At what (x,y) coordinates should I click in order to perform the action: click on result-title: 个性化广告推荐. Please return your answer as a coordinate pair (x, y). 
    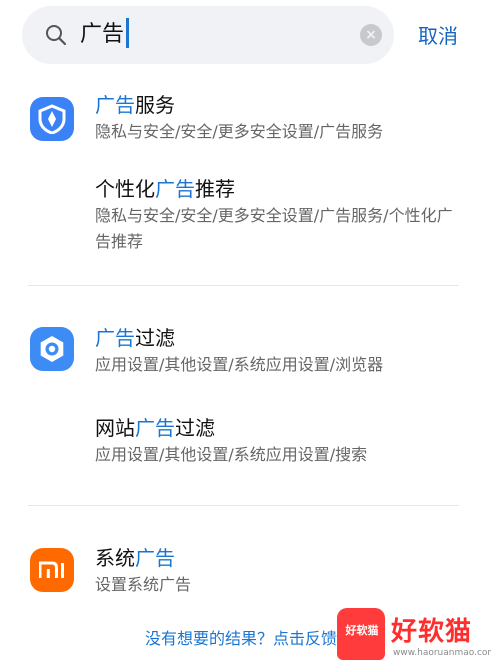
    Looking at the image, I should click on (165, 189).